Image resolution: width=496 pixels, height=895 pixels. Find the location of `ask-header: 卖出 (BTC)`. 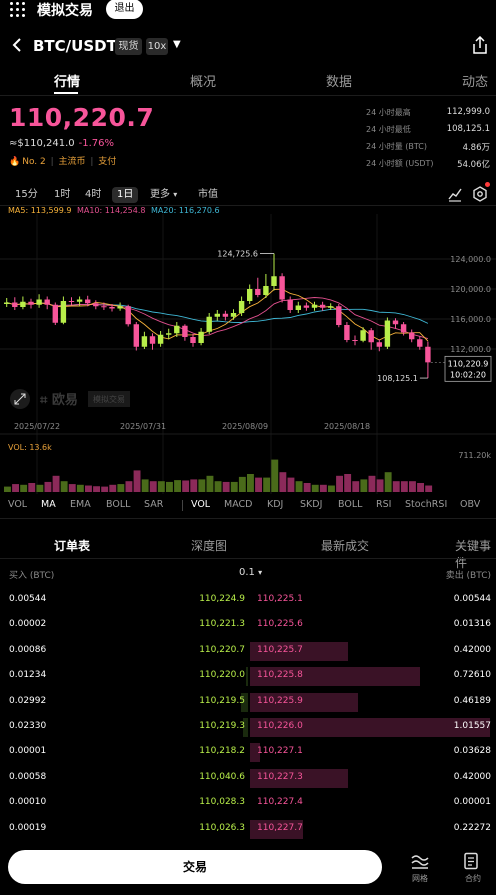

ask-header: 卖出 (BTC) is located at coordinates (468, 576).